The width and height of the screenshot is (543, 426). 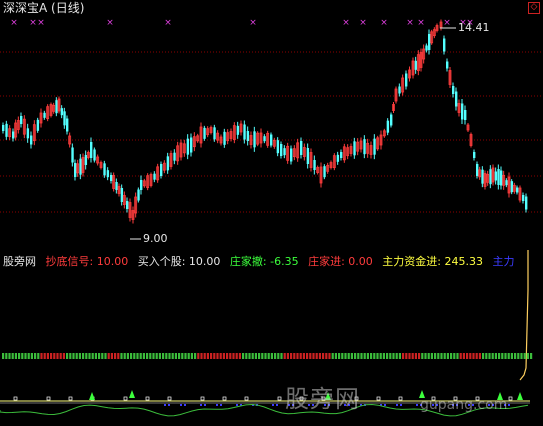 I want to click on close-icon: ◇, so click(x=534, y=8).